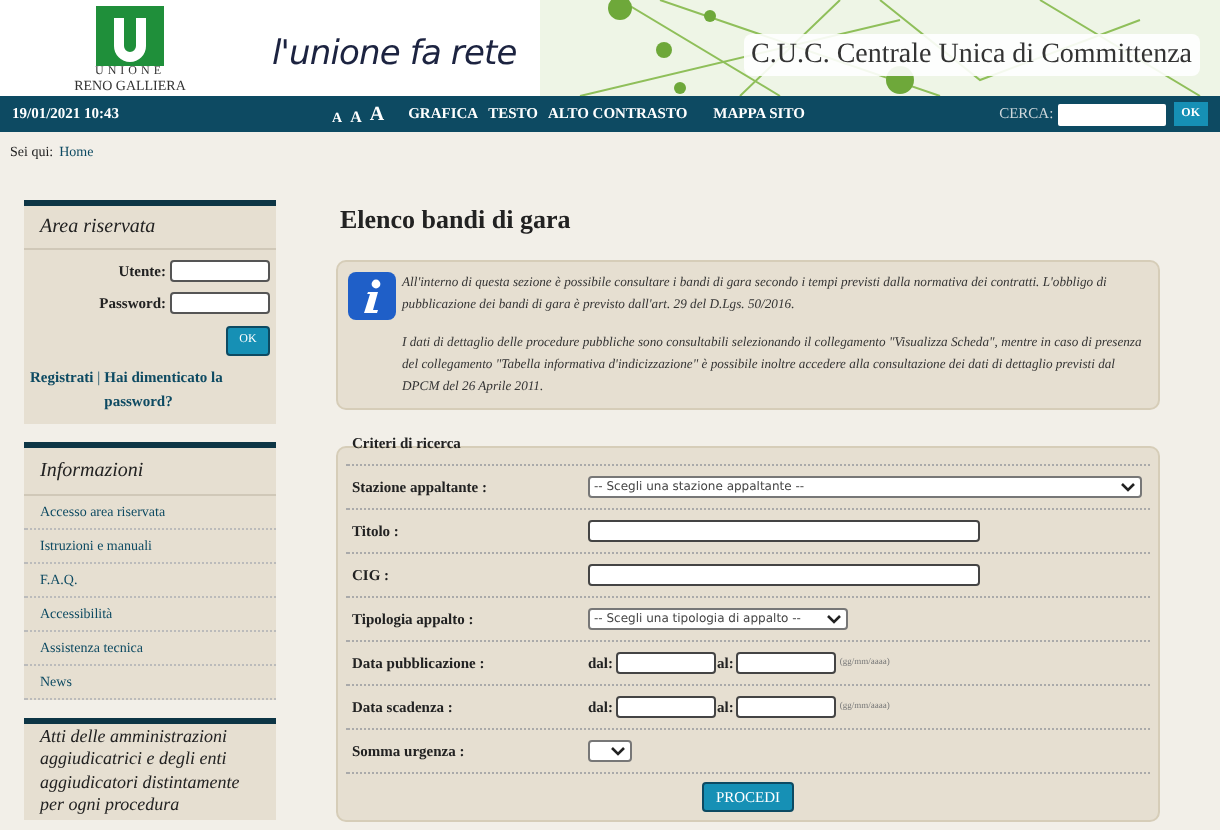 The height and width of the screenshot is (830, 1220). Describe the element at coordinates (150, 228) in the screenshot. I see `panel-title: Area riservata` at that location.